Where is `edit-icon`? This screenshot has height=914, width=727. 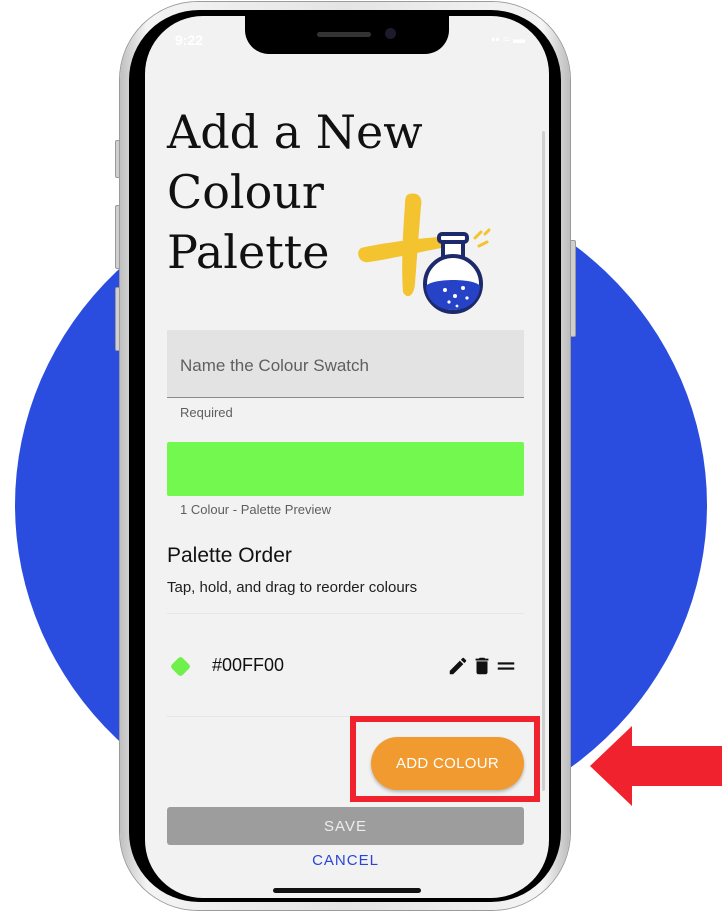
edit-icon is located at coordinates (458, 666).